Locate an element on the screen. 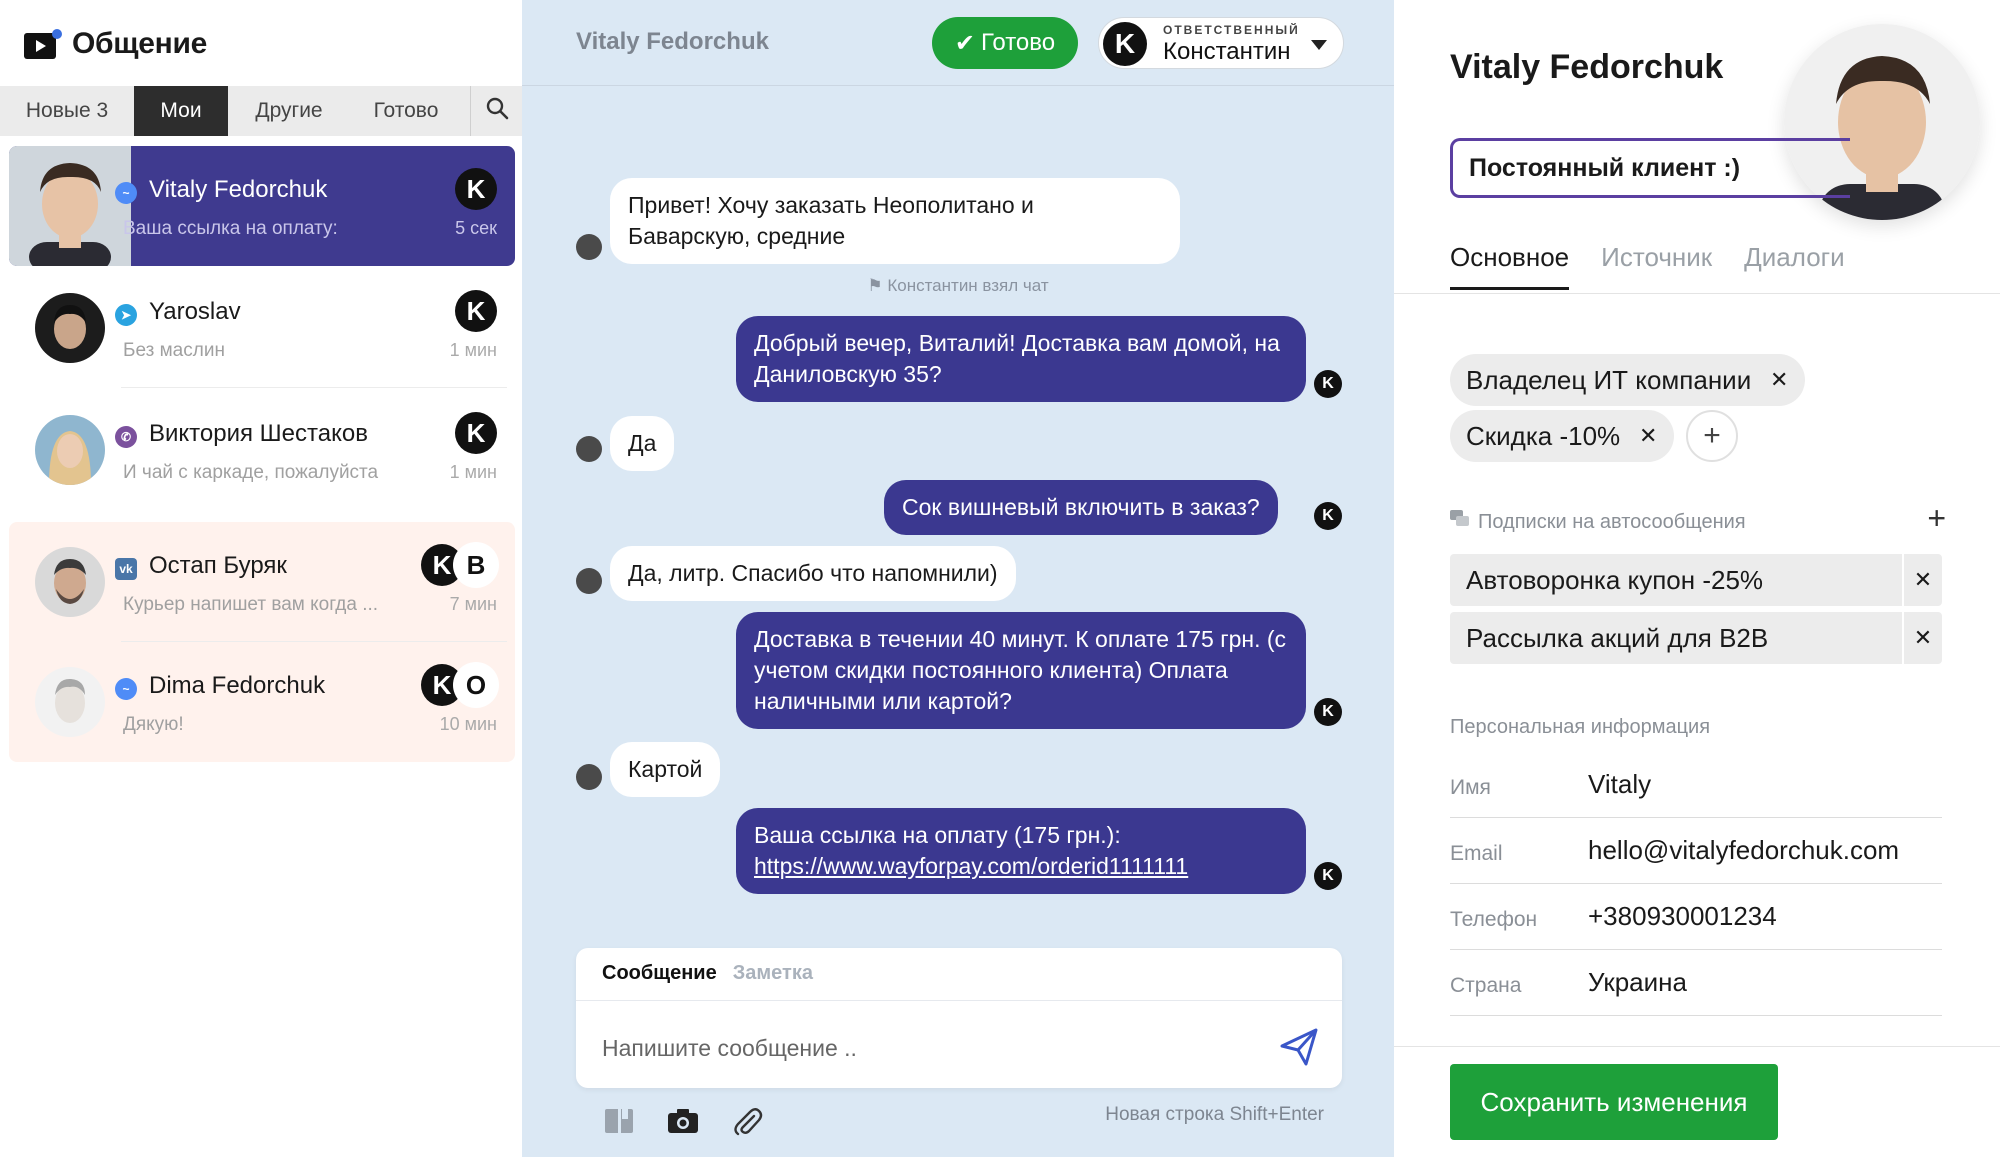 The image size is (2000, 1157). message-text: Да is located at coordinates (642, 443).